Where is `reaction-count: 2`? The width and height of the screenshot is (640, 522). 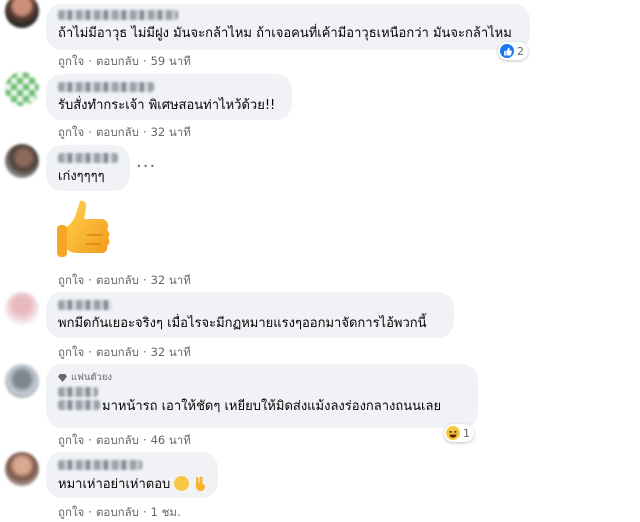 reaction-count: 2 is located at coordinates (520, 51).